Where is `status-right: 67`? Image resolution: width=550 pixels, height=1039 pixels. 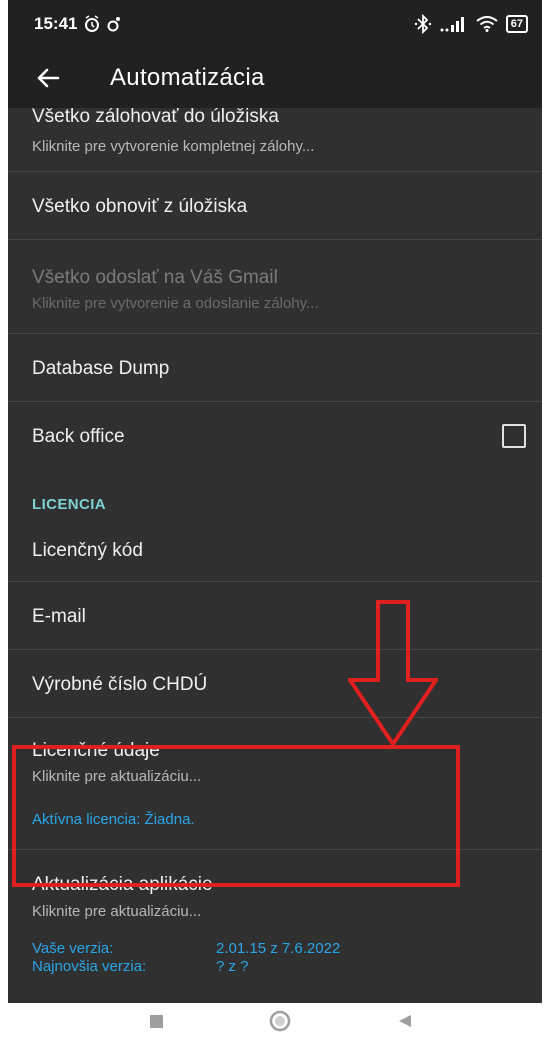 status-right: 67 is located at coordinates (471, 24).